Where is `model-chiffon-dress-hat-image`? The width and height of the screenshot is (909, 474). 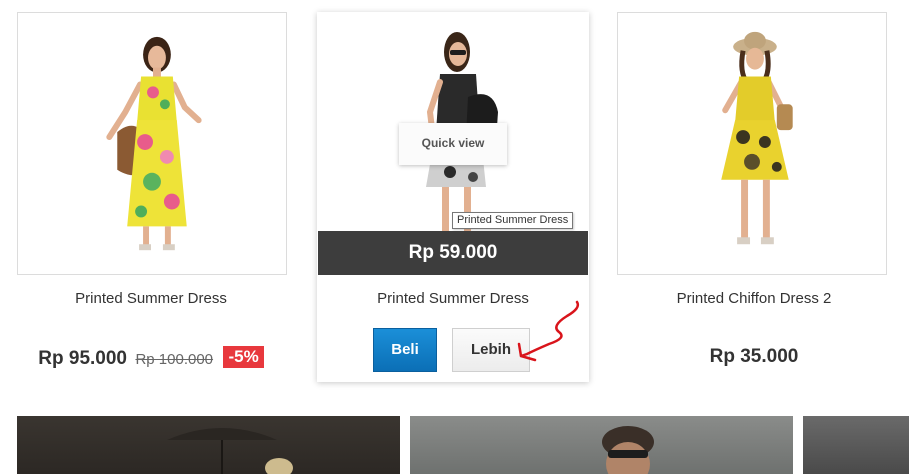
model-chiffon-dress-hat-image is located at coordinates (757, 138).